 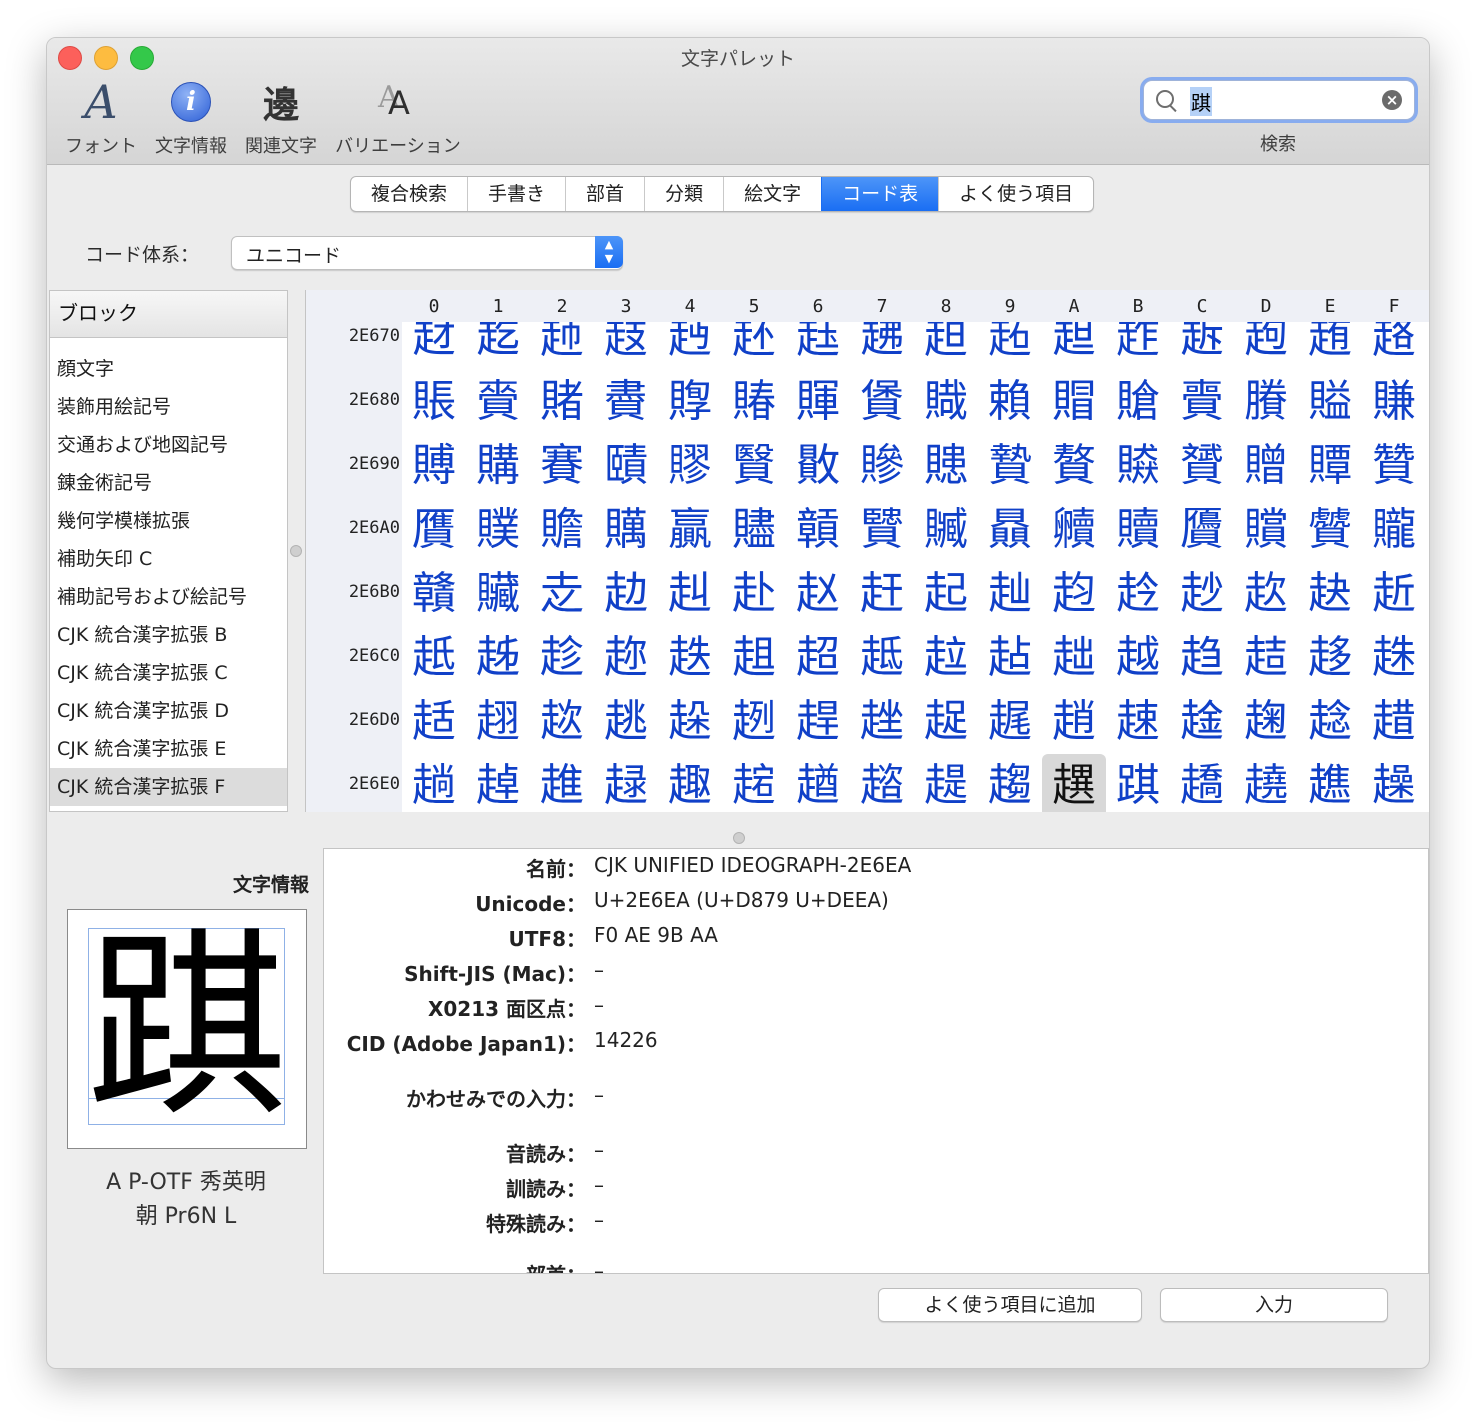 I want to click on block-item: 補助矢印 C, so click(x=168, y=559).